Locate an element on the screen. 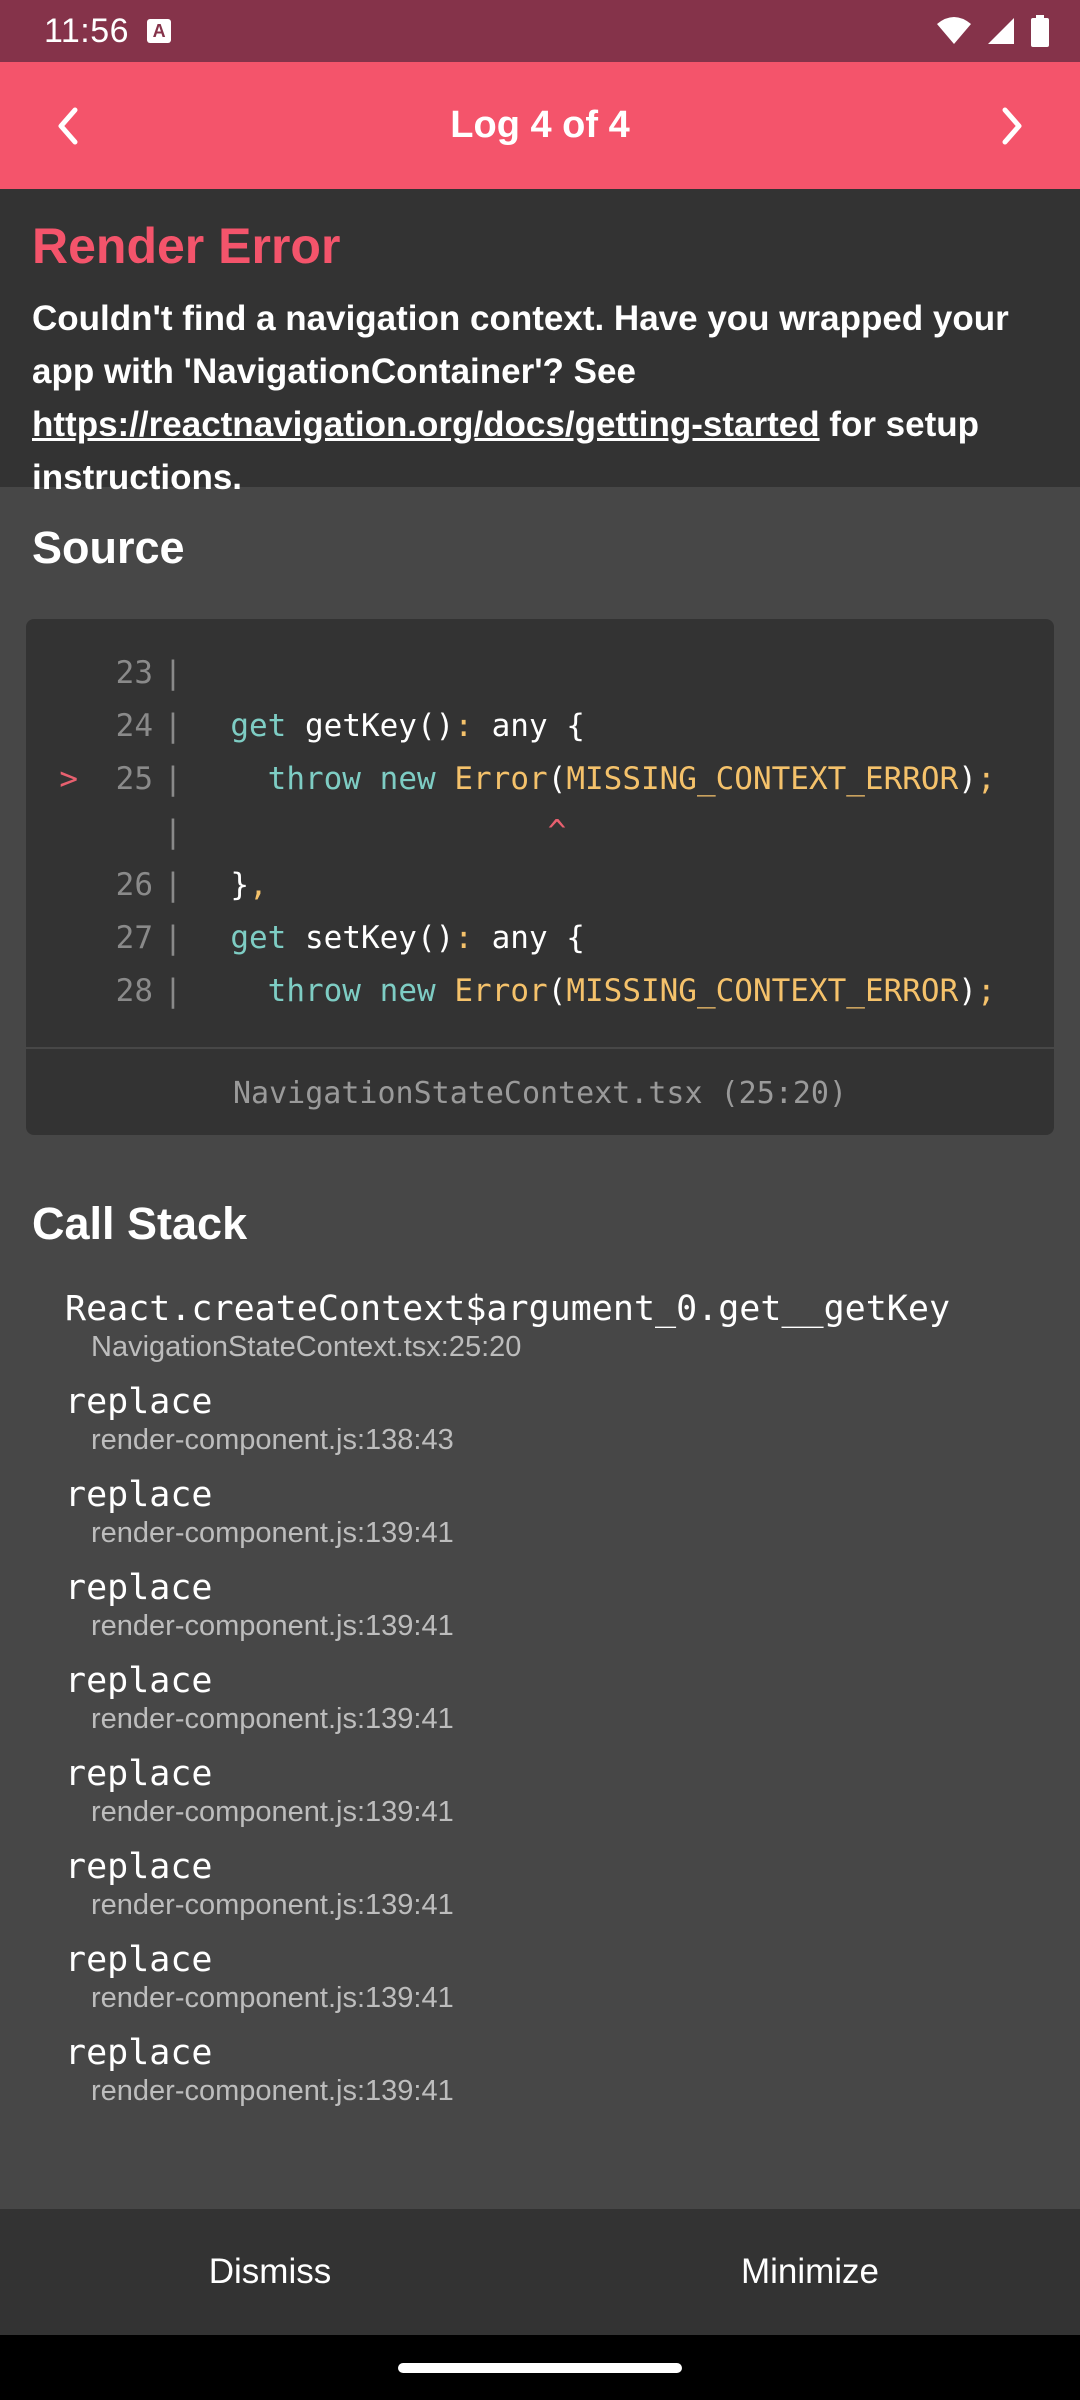  code-line: | ^ is located at coordinates (540, 832).